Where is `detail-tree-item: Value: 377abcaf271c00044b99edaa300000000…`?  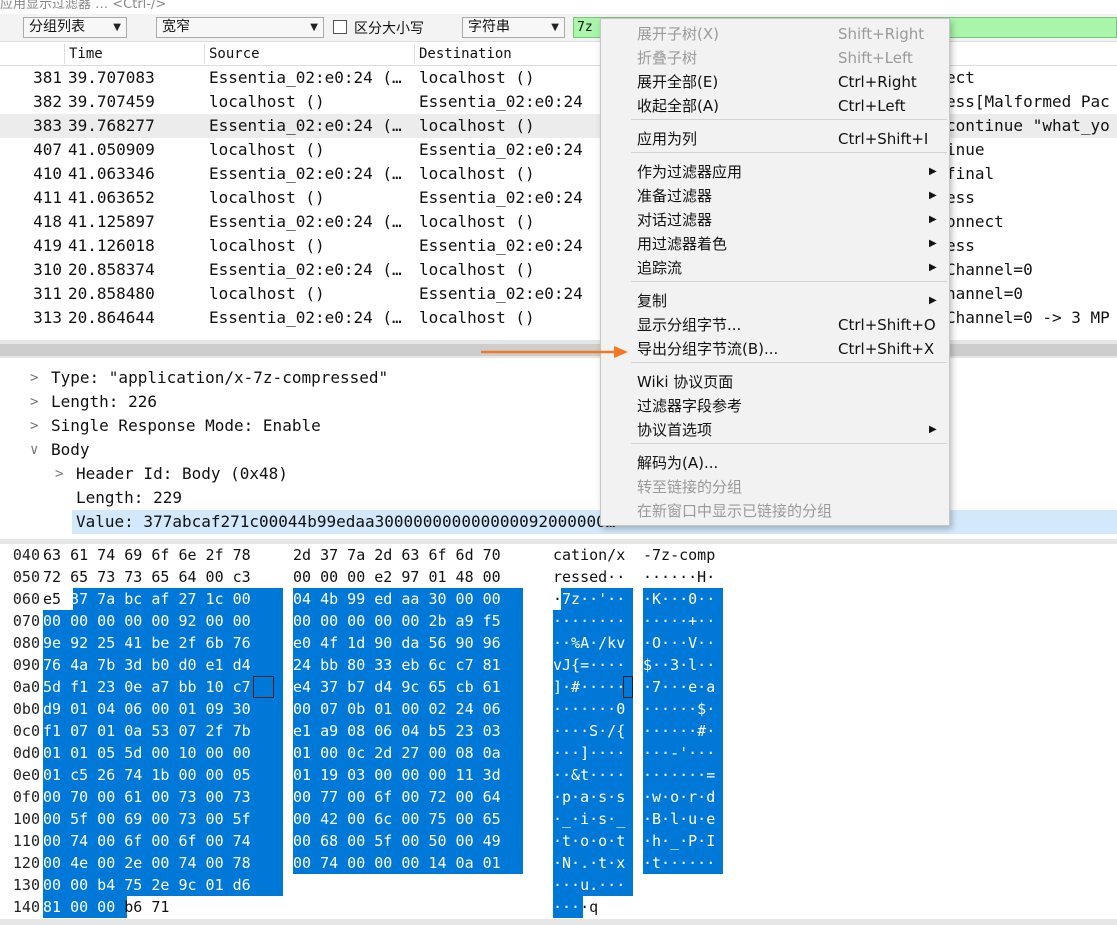
detail-tree-item: Value: 377abcaf271c00044b99edaa300000000… is located at coordinates (594, 522).